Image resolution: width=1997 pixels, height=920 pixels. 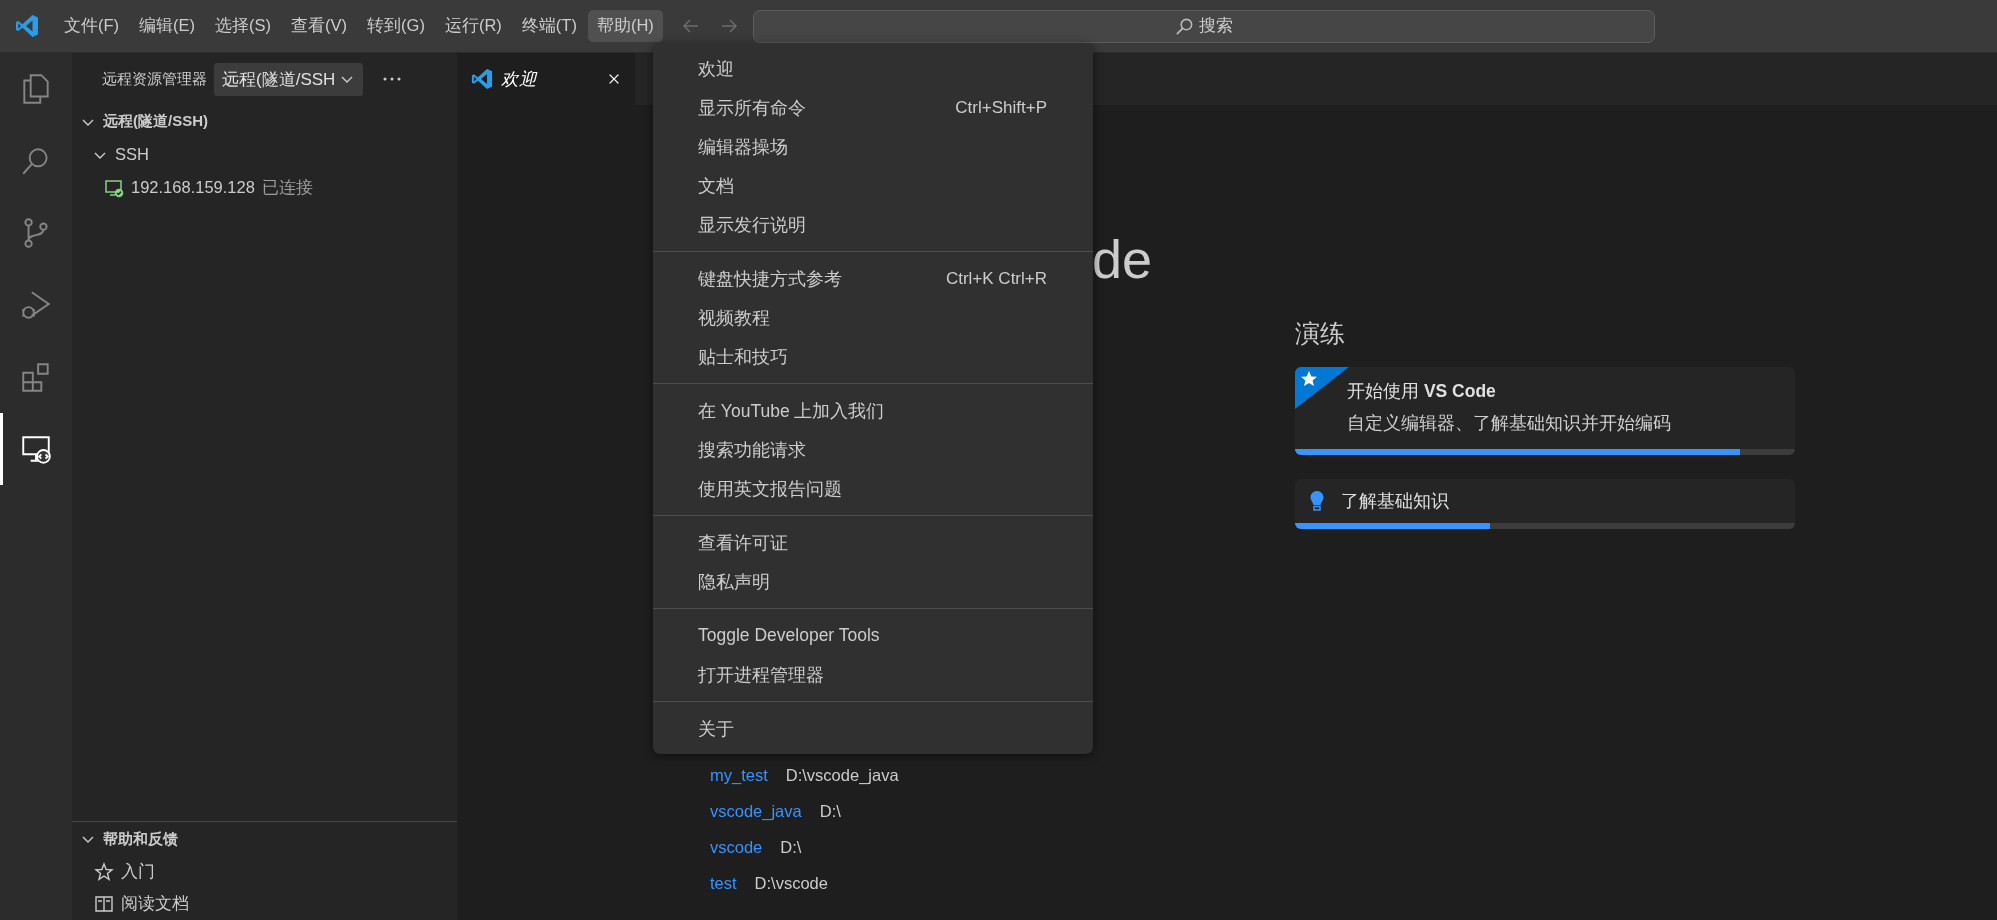 I want to click on menu-entry: 编辑器操场, so click(x=873, y=146).